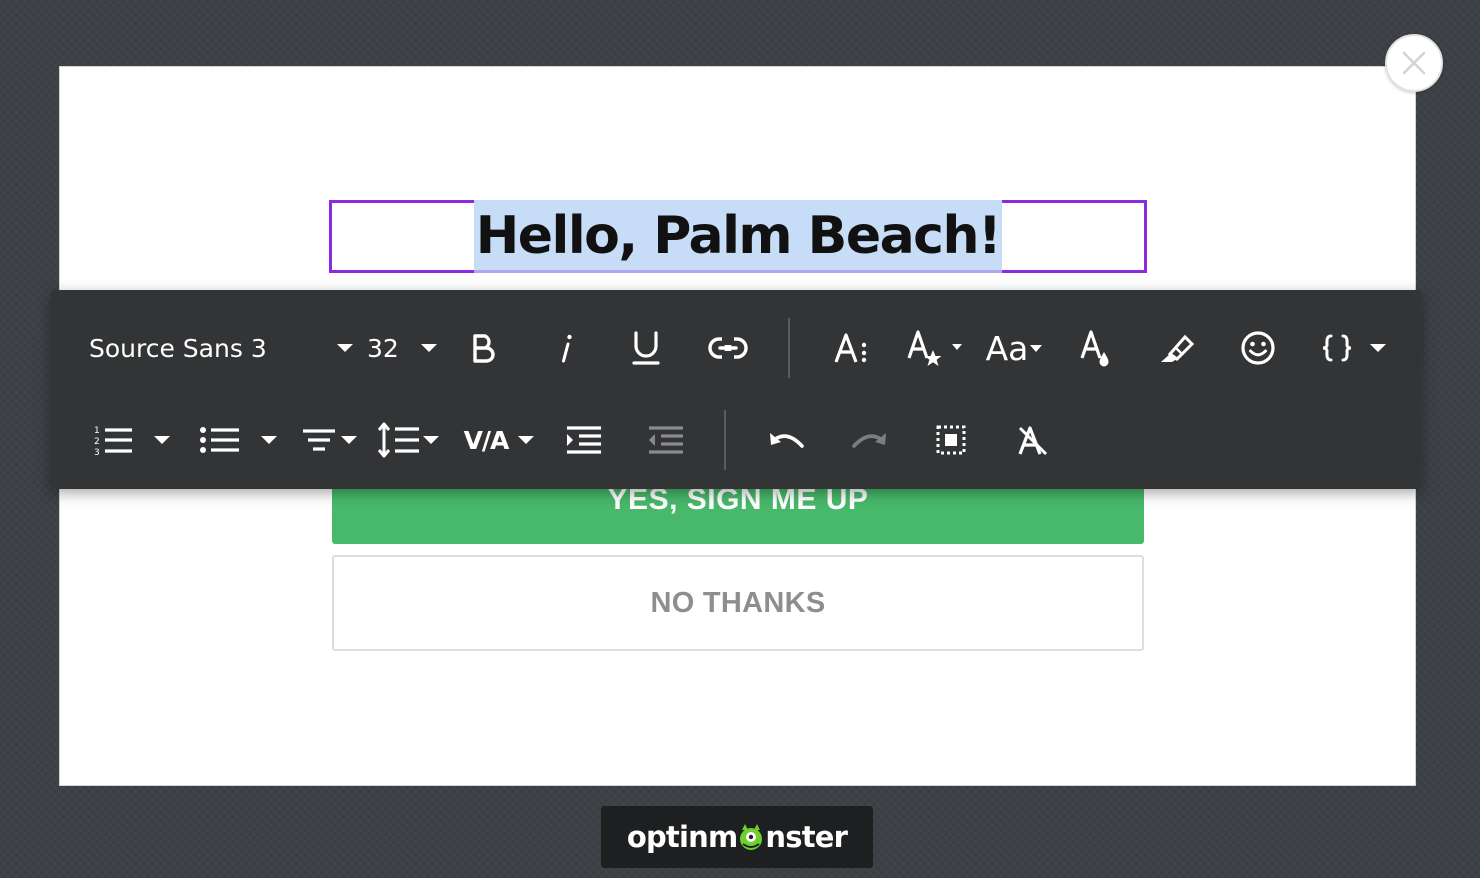  I want to click on letter-spacing-button: V/A, so click(499, 440).